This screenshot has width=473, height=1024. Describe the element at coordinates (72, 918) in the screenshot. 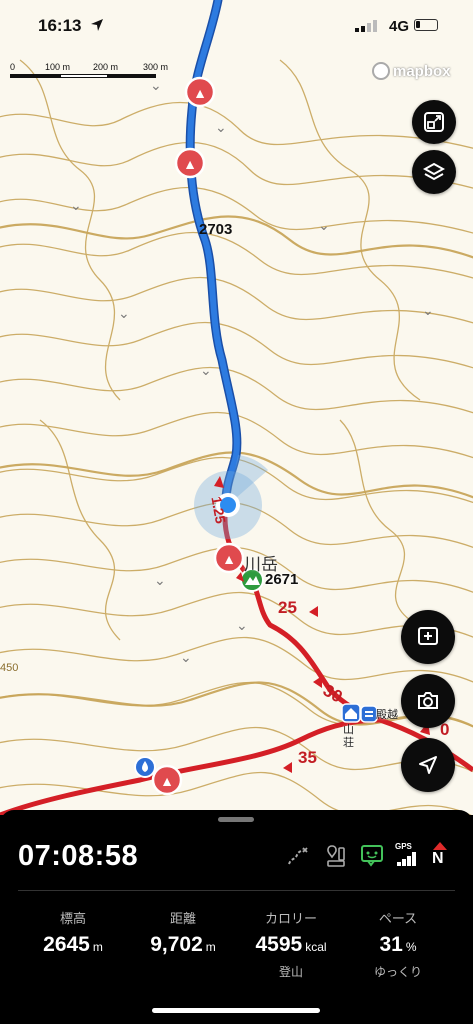

I see `stat-label: 標高` at that location.